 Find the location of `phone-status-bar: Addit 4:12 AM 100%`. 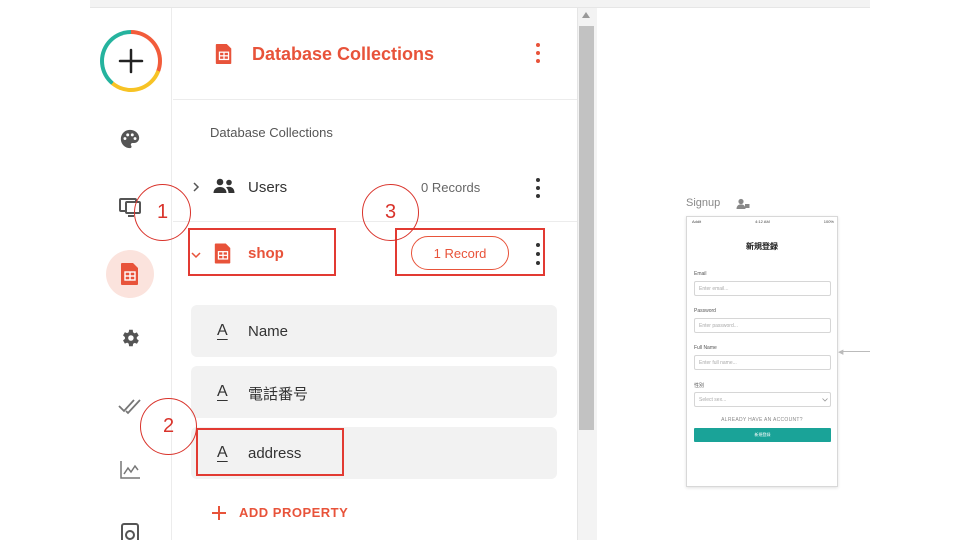

phone-status-bar: Addit 4:12 AM 100% is located at coordinates (763, 221).